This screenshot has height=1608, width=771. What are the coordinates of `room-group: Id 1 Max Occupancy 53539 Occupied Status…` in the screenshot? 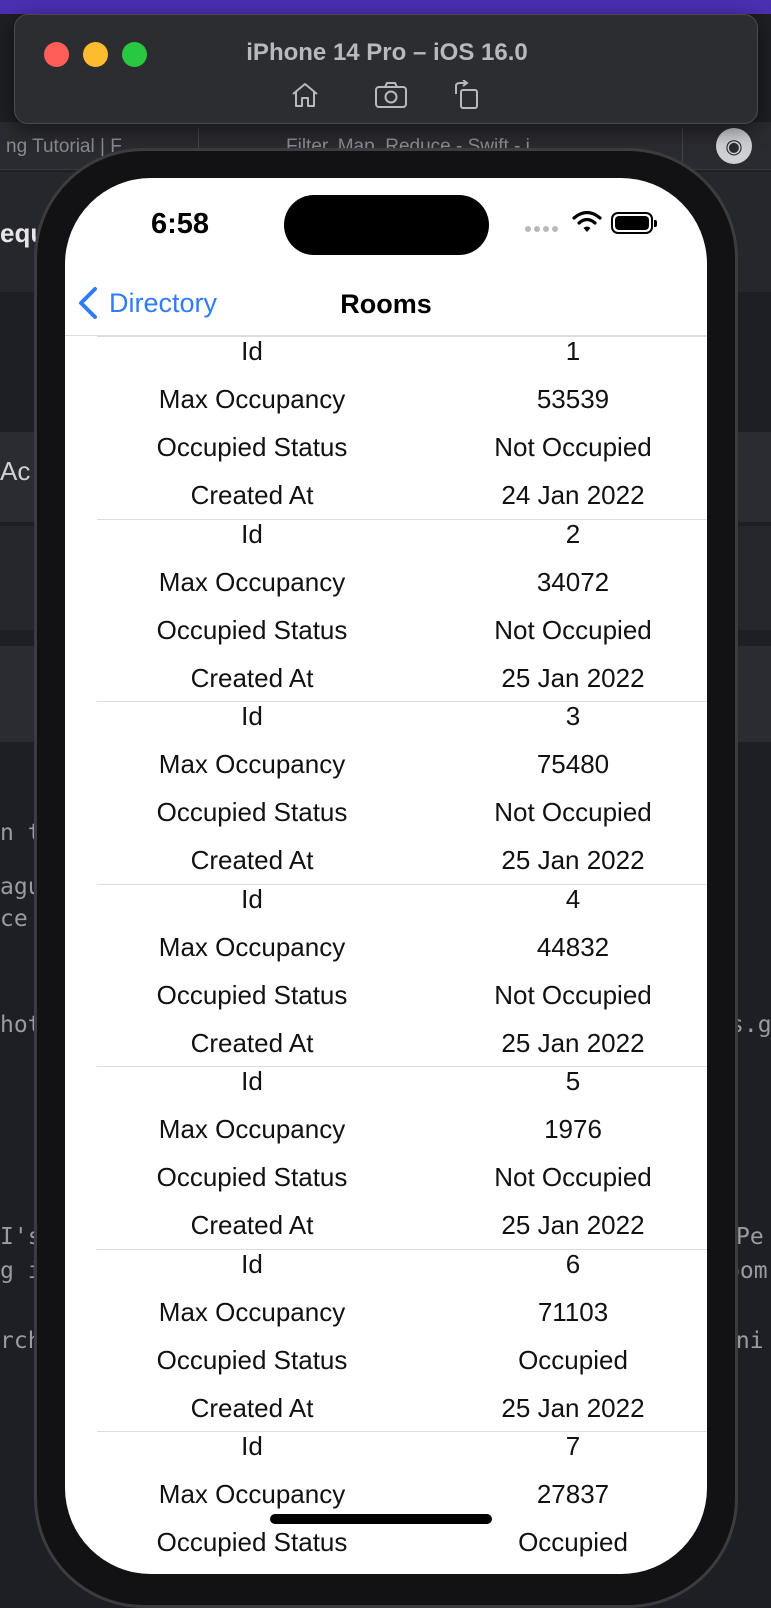 It's located at (386, 427).